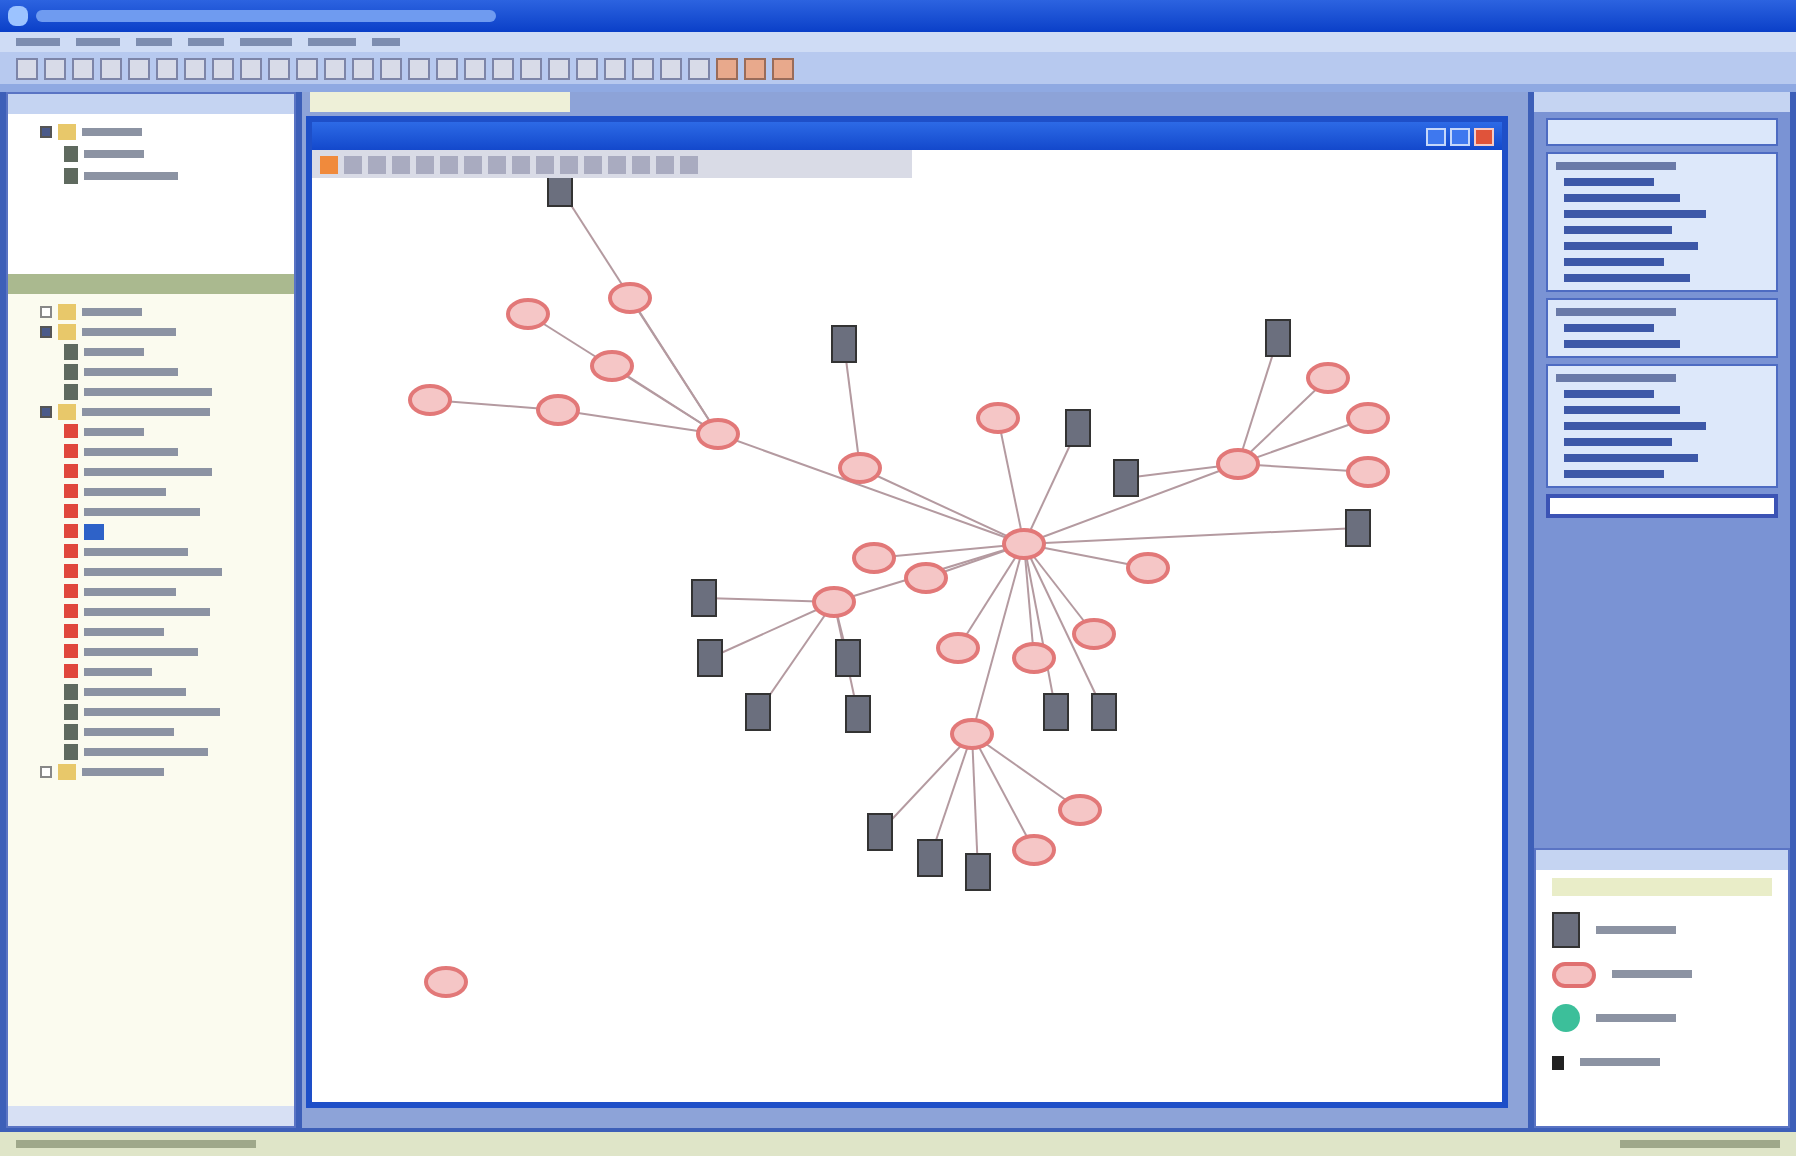  Describe the element at coordinates (94, 531) in the screenshot. I see `selected-tree-item` at that location.